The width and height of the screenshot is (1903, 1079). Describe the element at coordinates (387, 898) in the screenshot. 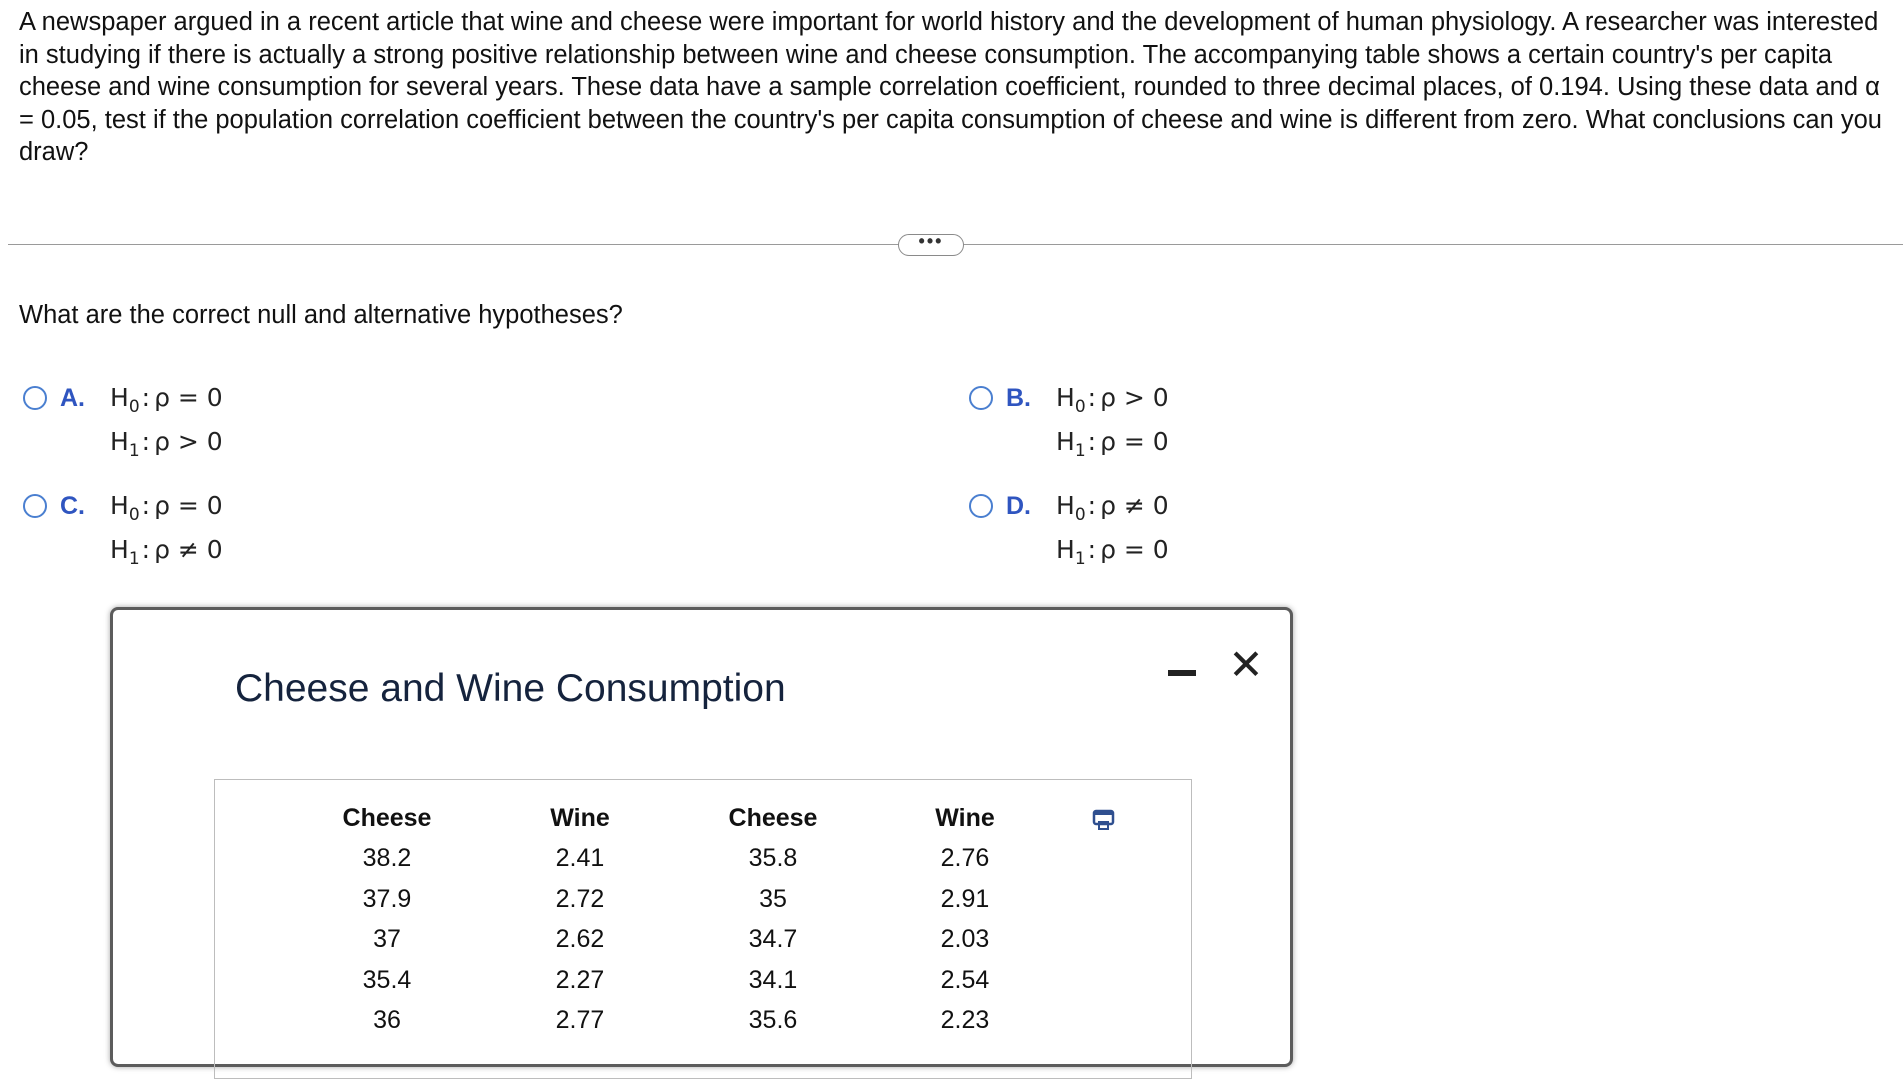

I see `table-cell: 37.9` at that location.